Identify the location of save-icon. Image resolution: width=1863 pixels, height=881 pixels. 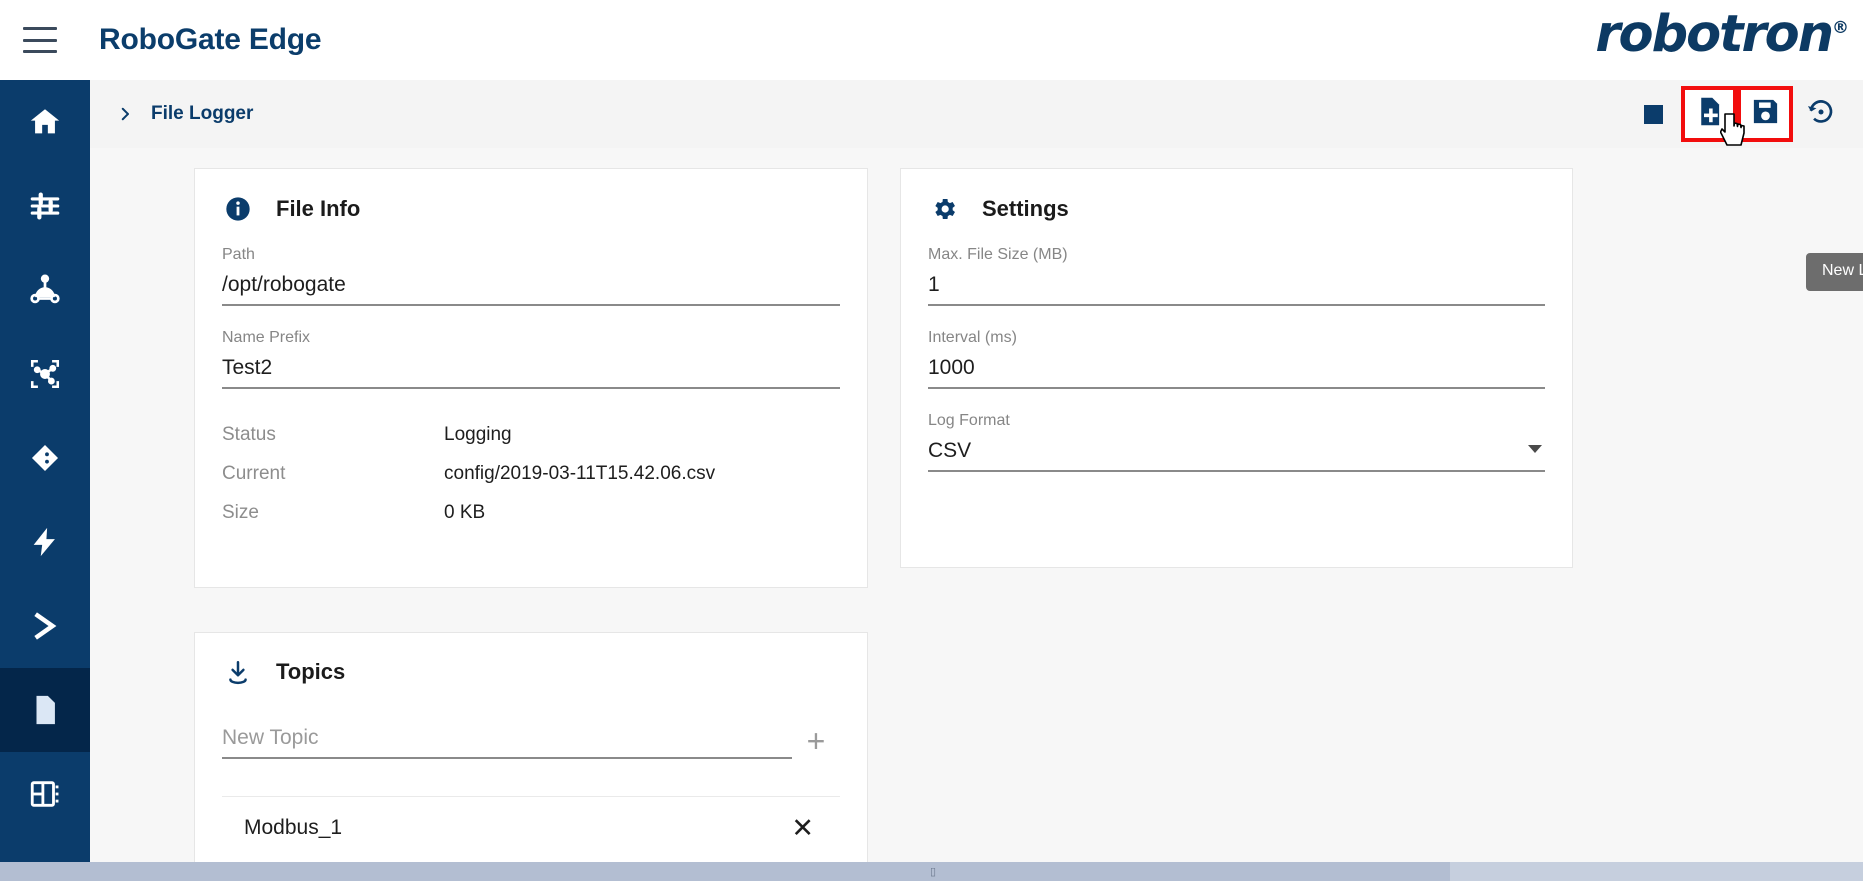
(1765, 114).